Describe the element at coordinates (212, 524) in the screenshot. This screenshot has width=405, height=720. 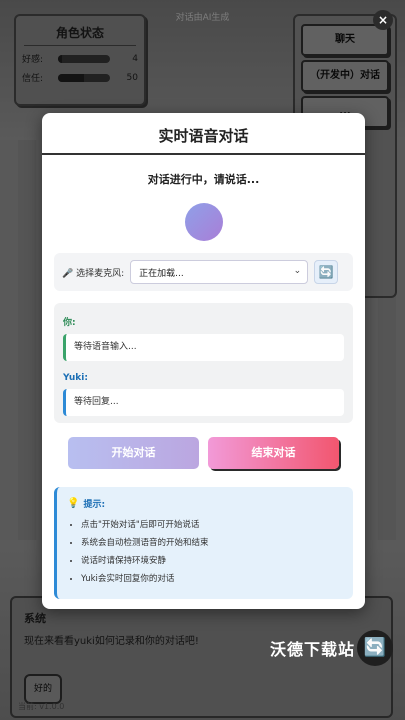
I see `tip-item: 点击"开始对话"后即可开始说话` at that location.